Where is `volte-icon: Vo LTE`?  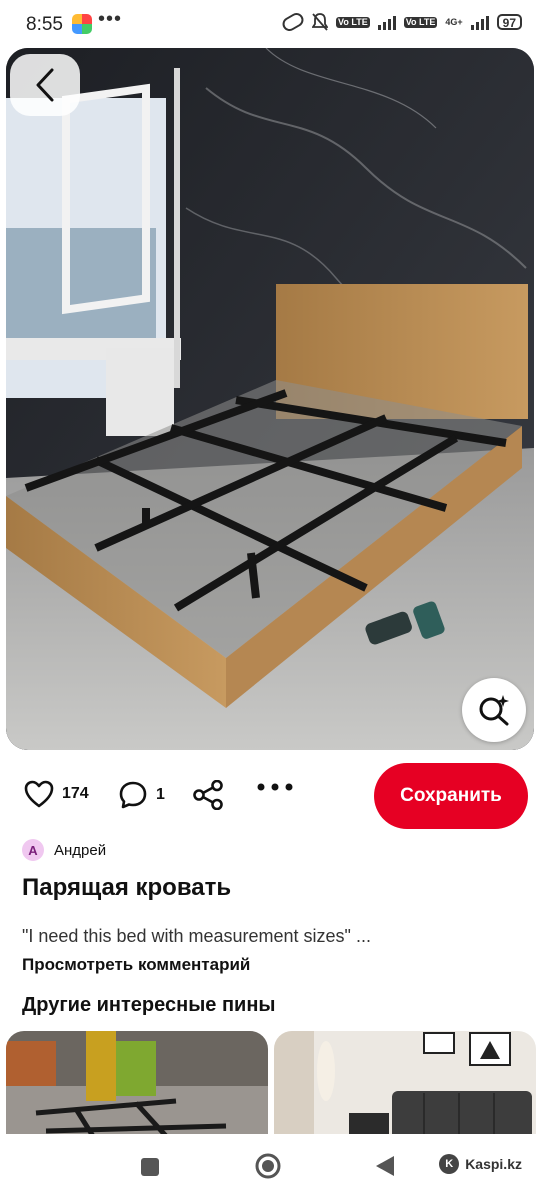
volte-icon: Vo LTE is located at coordinates (353, 22).